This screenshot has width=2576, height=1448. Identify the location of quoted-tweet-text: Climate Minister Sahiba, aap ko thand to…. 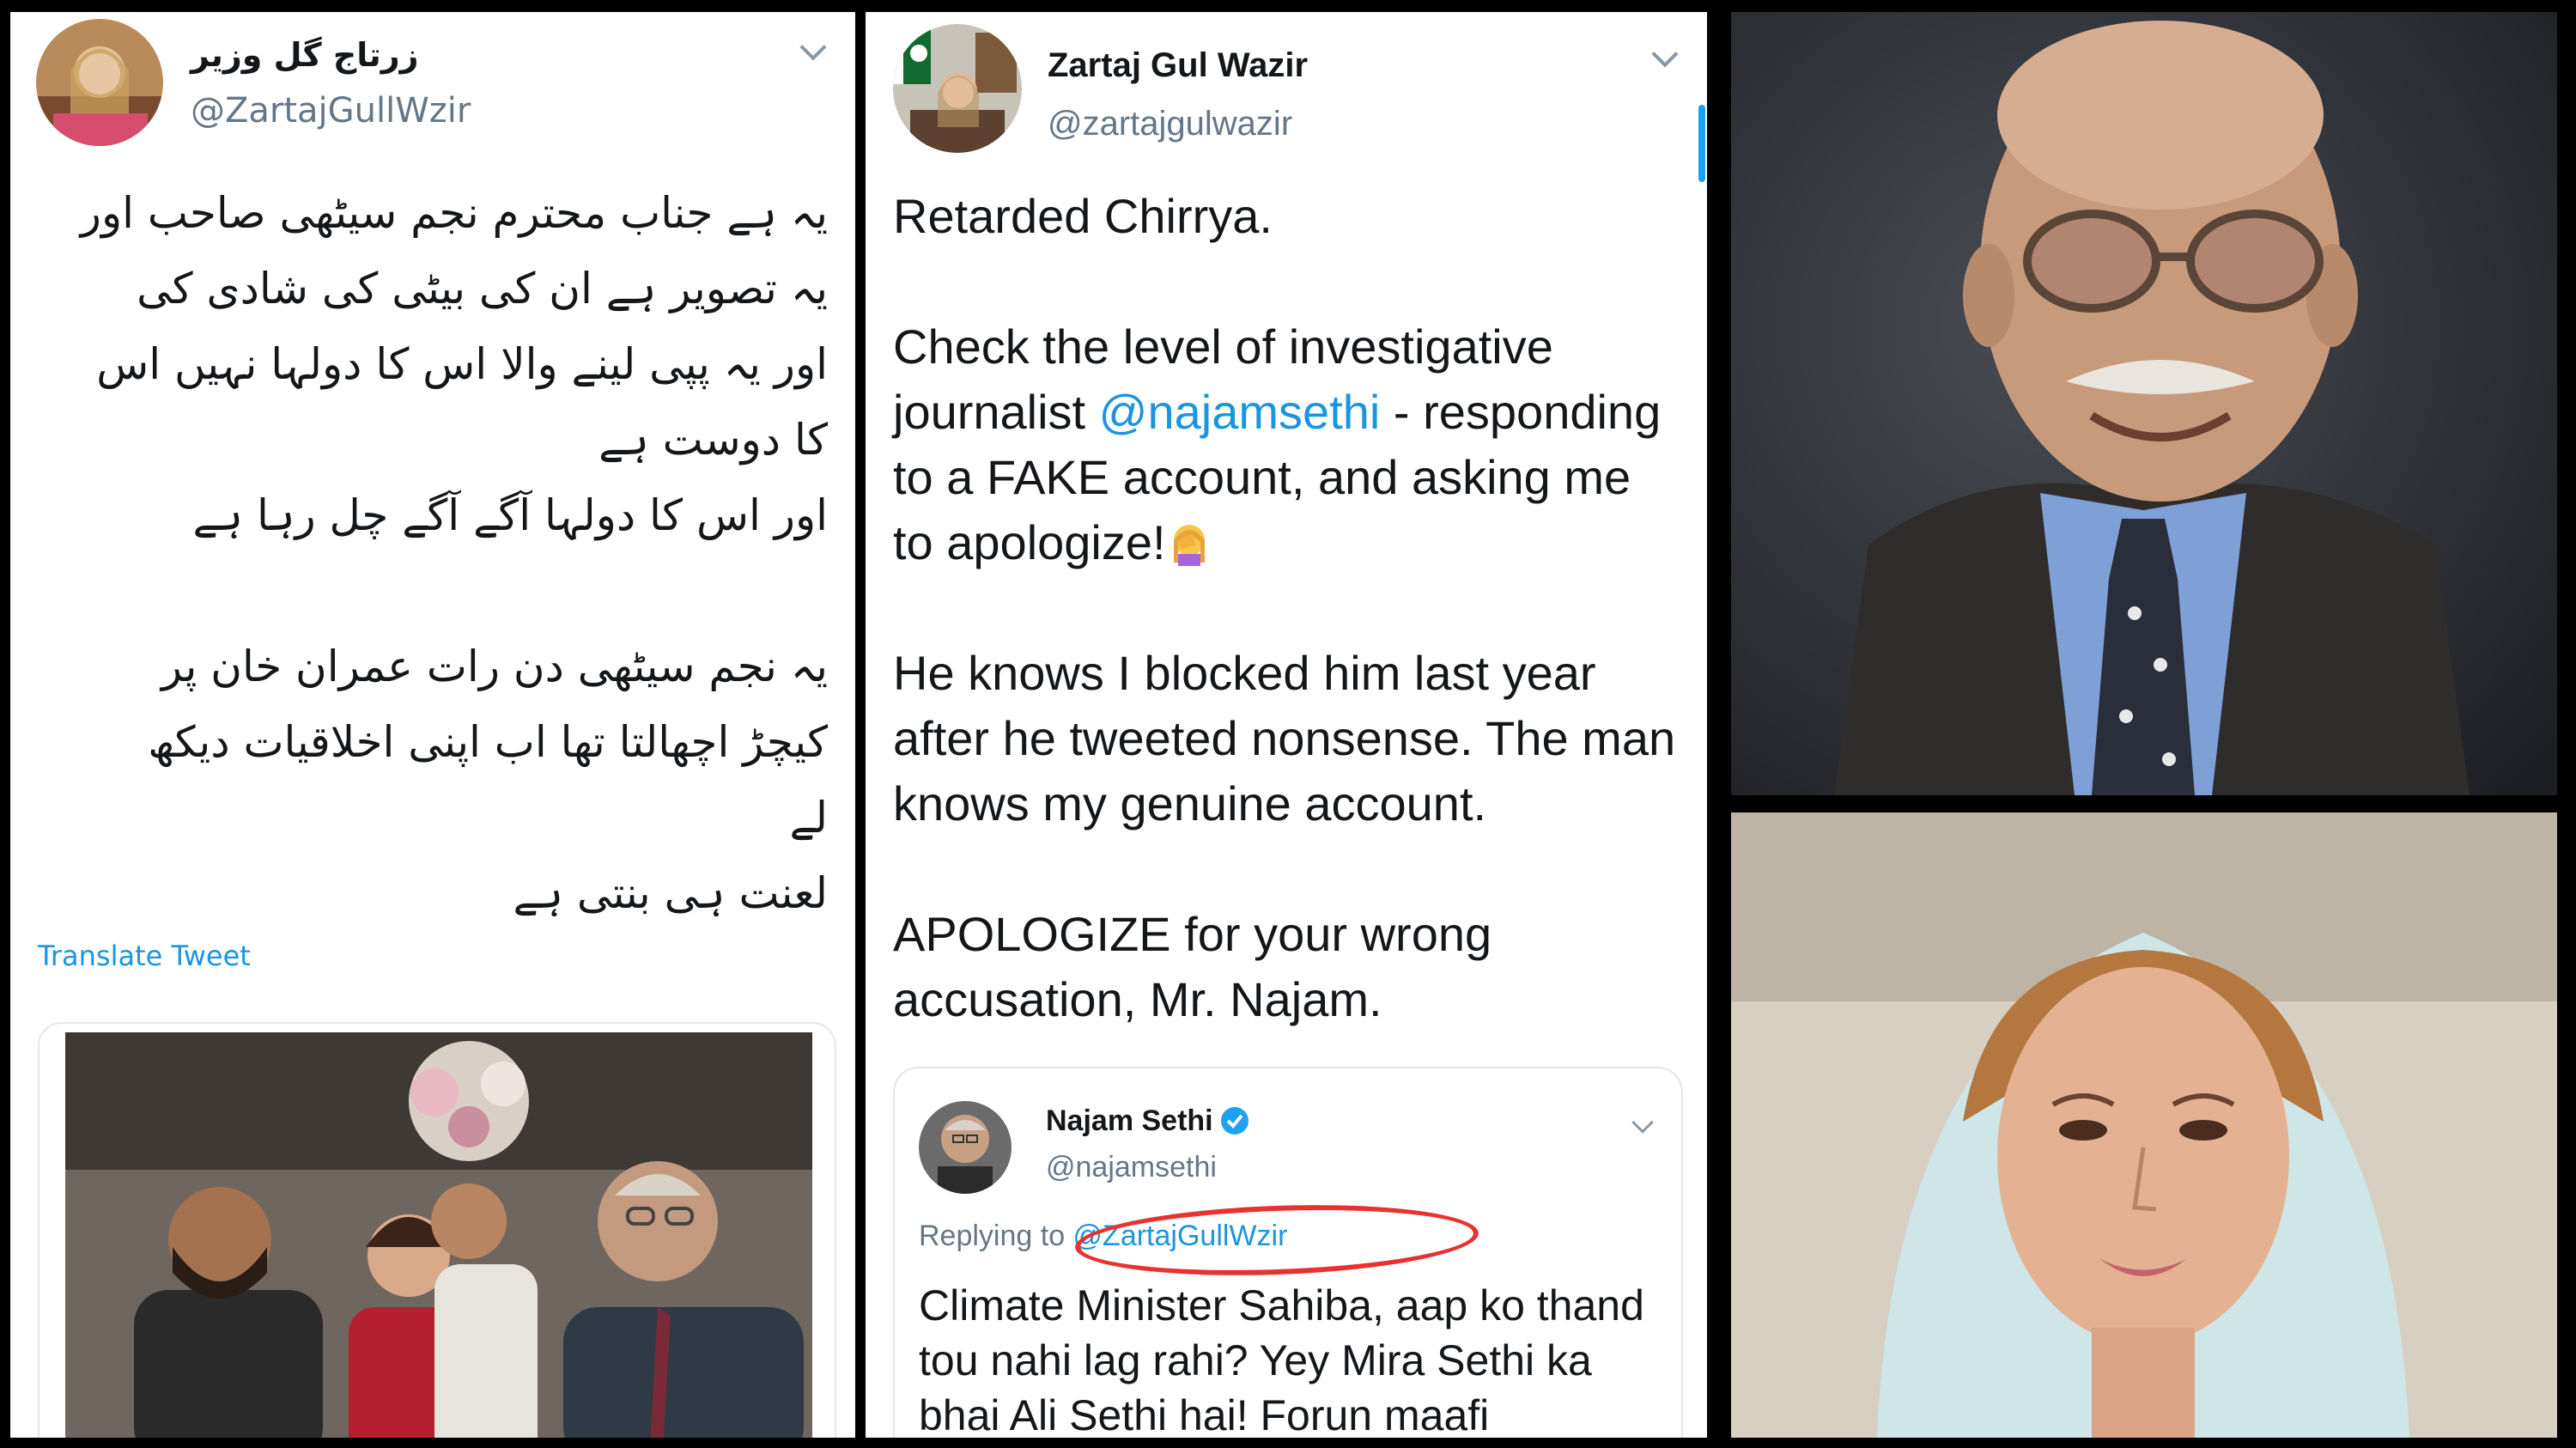
(1281, 1359).